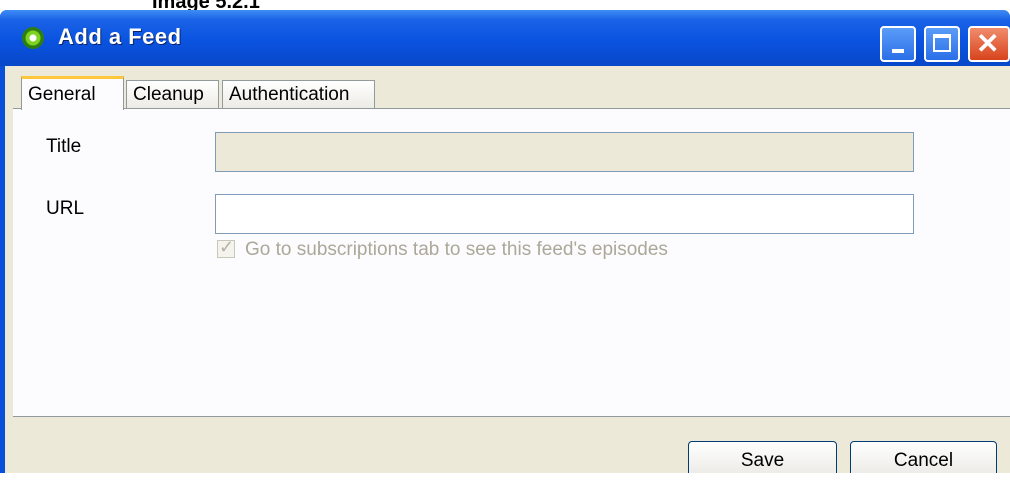 The height and width of the screenshot is (485, 1010). I want to click on tab-general: General, so click(72, 93).